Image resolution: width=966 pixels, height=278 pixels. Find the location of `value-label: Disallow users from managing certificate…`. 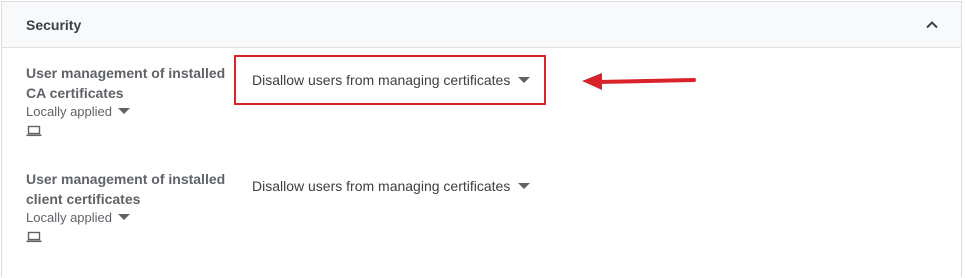

value-label: Disallow users from managing certificate… is located at coordinates (381, 186).